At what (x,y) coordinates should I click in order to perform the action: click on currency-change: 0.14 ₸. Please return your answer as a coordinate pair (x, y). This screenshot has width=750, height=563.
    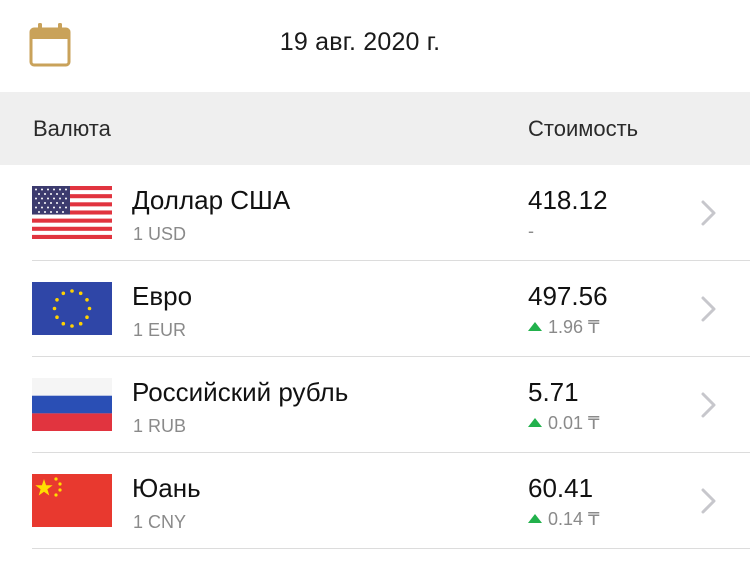
    Looking at the image, I should click on (564, 519).